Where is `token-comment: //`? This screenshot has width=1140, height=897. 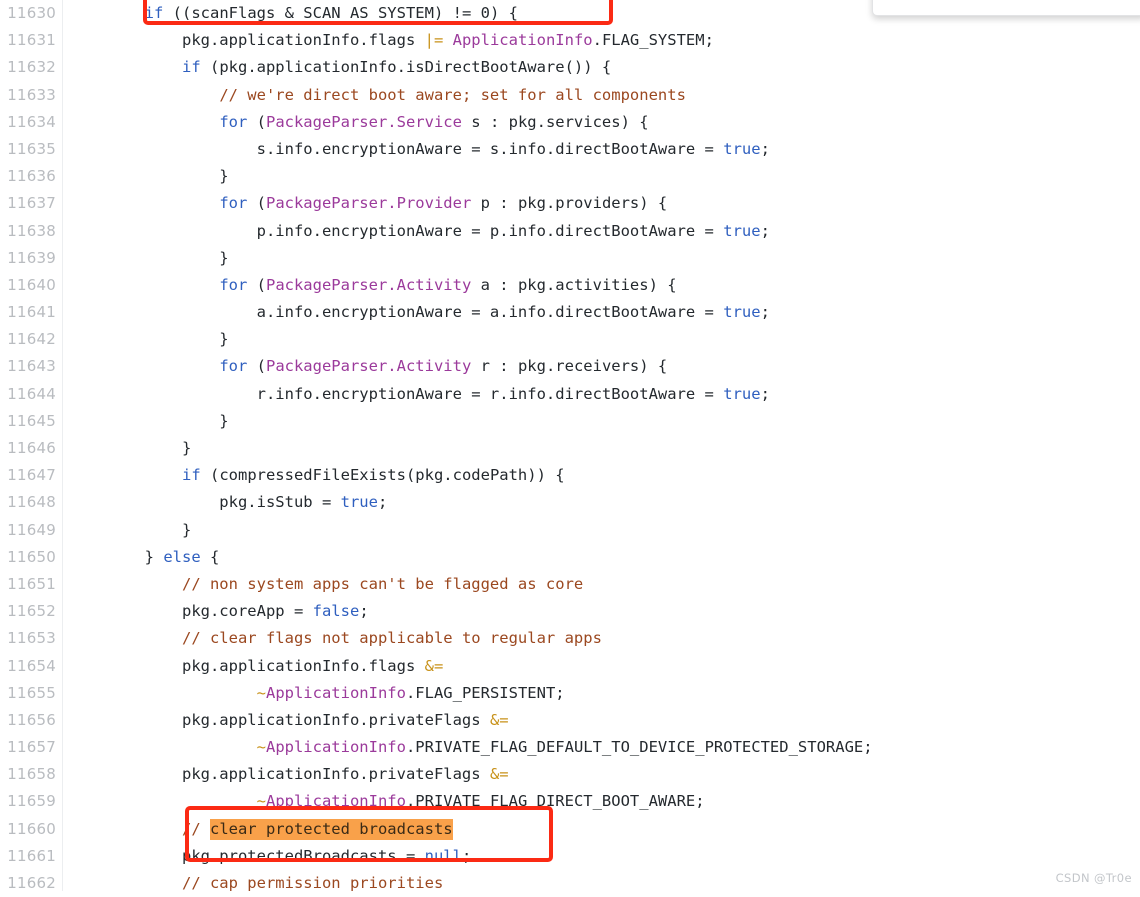 token-comment: // is located at coordinates (195, 828).